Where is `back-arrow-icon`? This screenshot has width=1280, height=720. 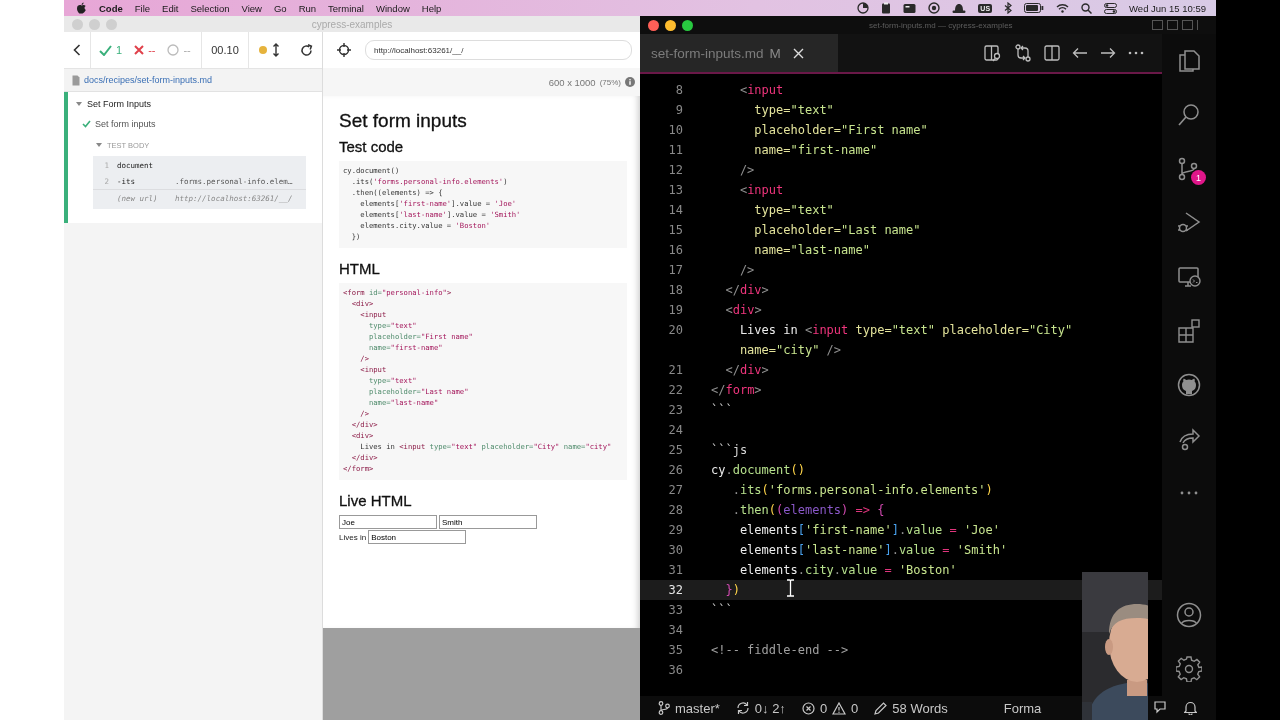
back-arrow-icon is located at coordinates (1080, 53).